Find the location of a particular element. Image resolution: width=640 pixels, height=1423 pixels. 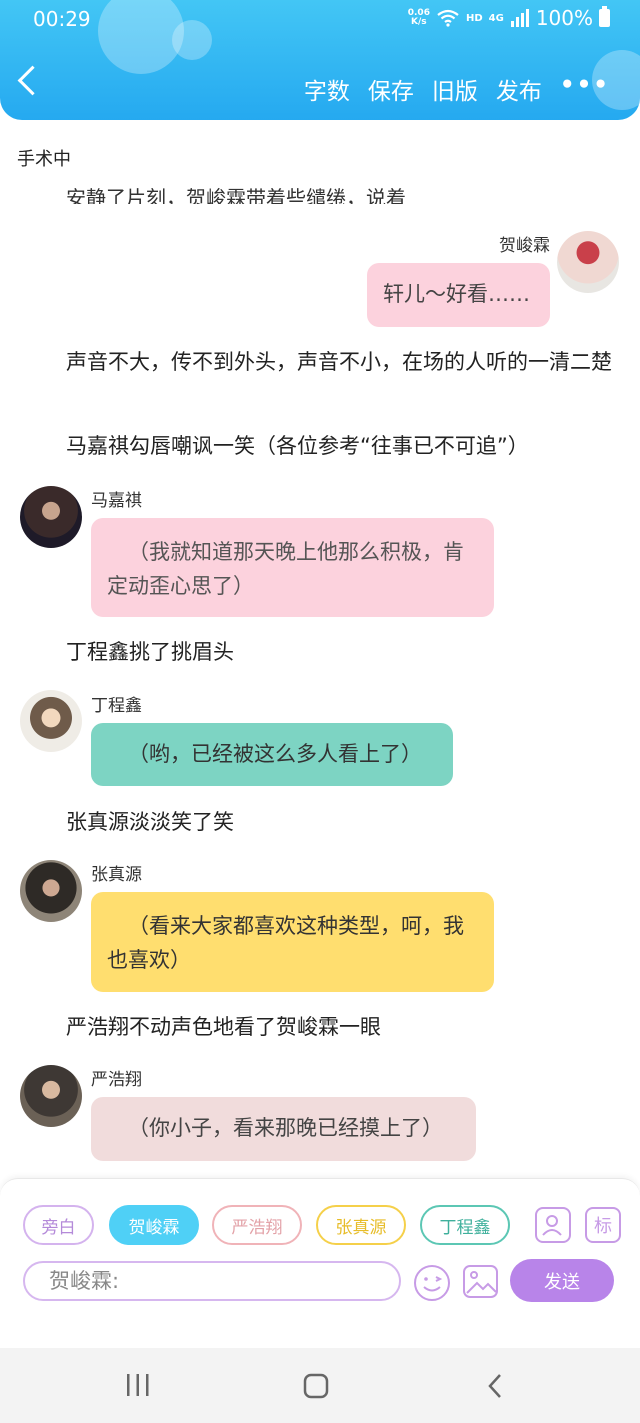

narration-line: 丁程鑫挑了挑眉头 is located at coordinates (150, 652).